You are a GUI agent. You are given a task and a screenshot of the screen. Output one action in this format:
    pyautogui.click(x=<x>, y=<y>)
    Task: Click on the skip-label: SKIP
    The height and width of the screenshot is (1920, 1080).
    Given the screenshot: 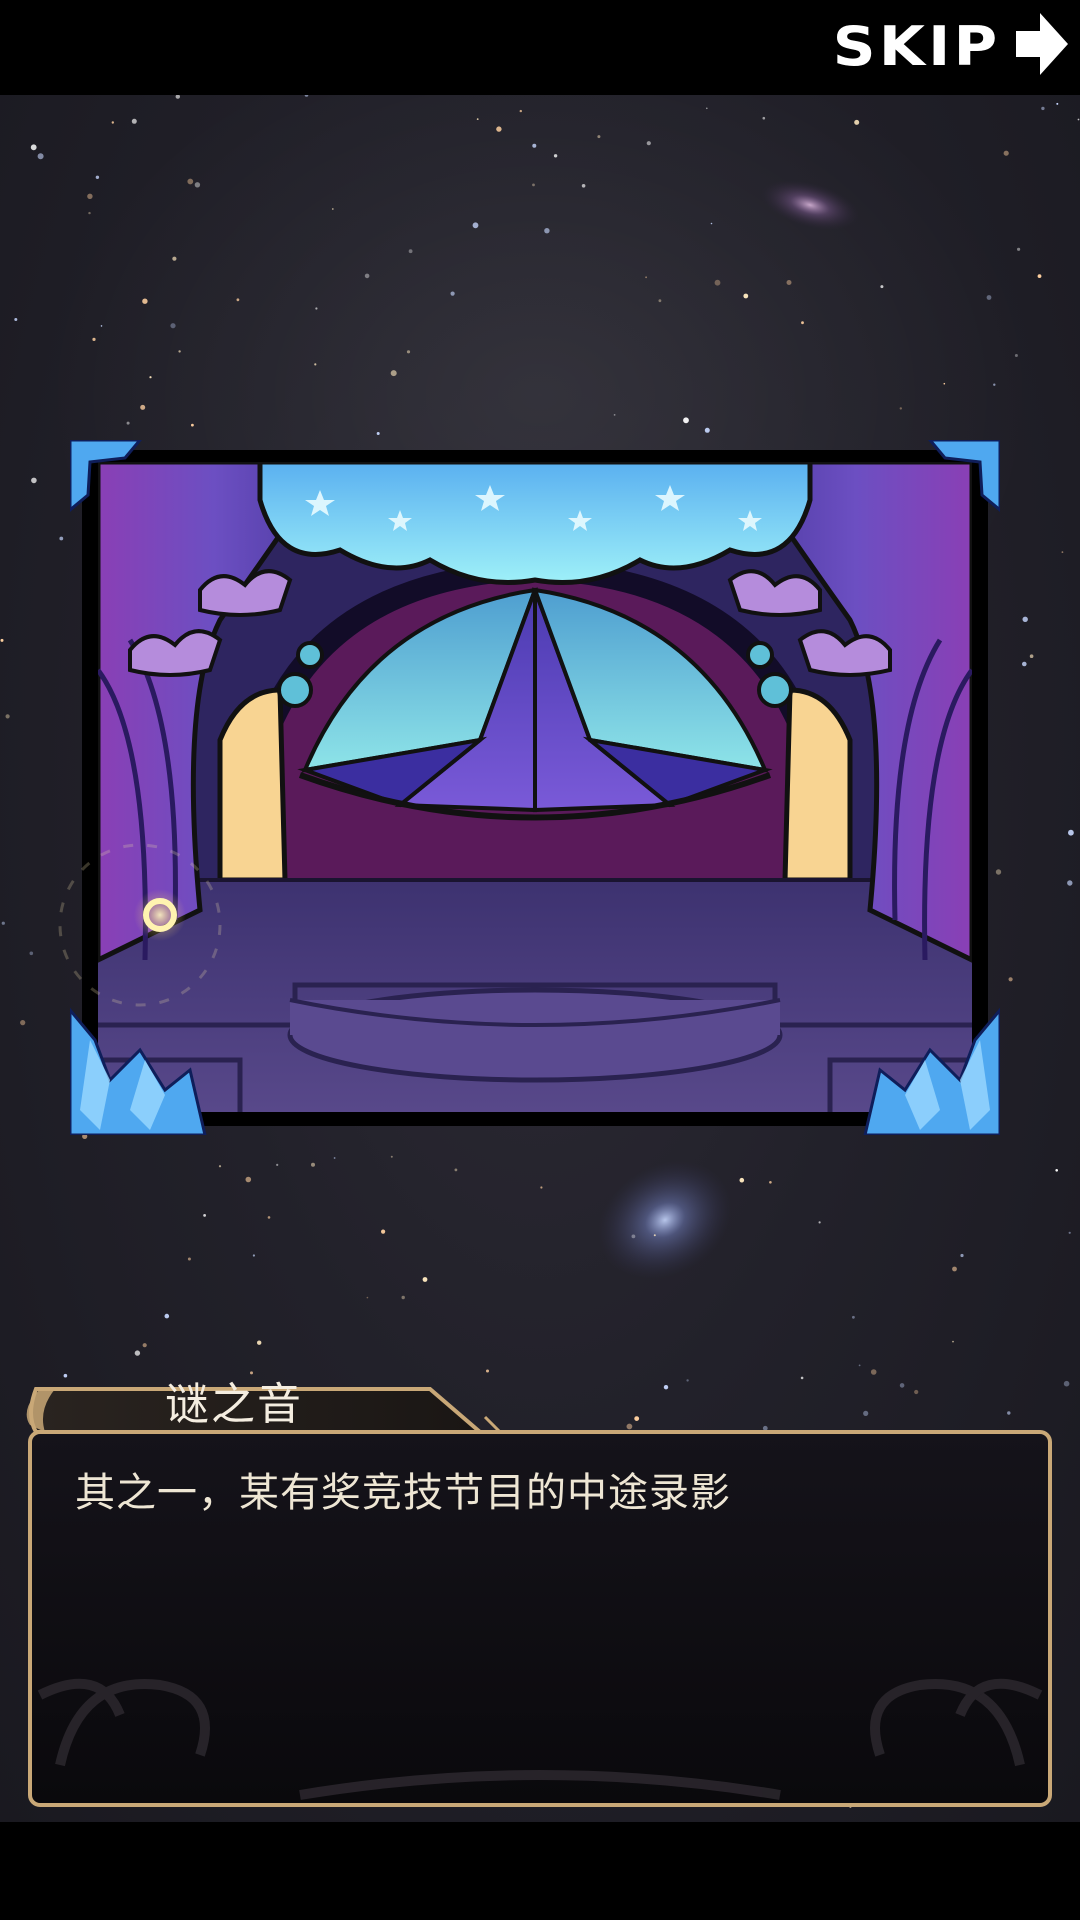 What is the action you would take?
    pyautogui.click(x=916, y=46)
    